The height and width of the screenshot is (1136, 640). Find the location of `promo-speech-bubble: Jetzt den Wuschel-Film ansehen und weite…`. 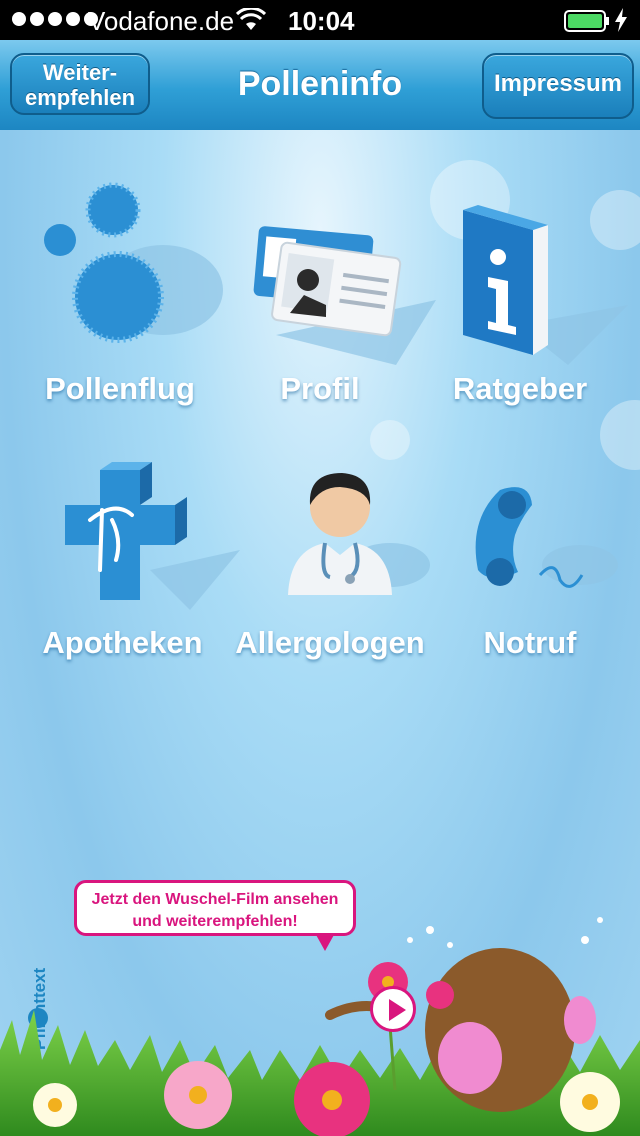

promo-speech-bubble: Jetzt den Wuschel-Film ansehen und weite… is located at coordinates (215, 908).